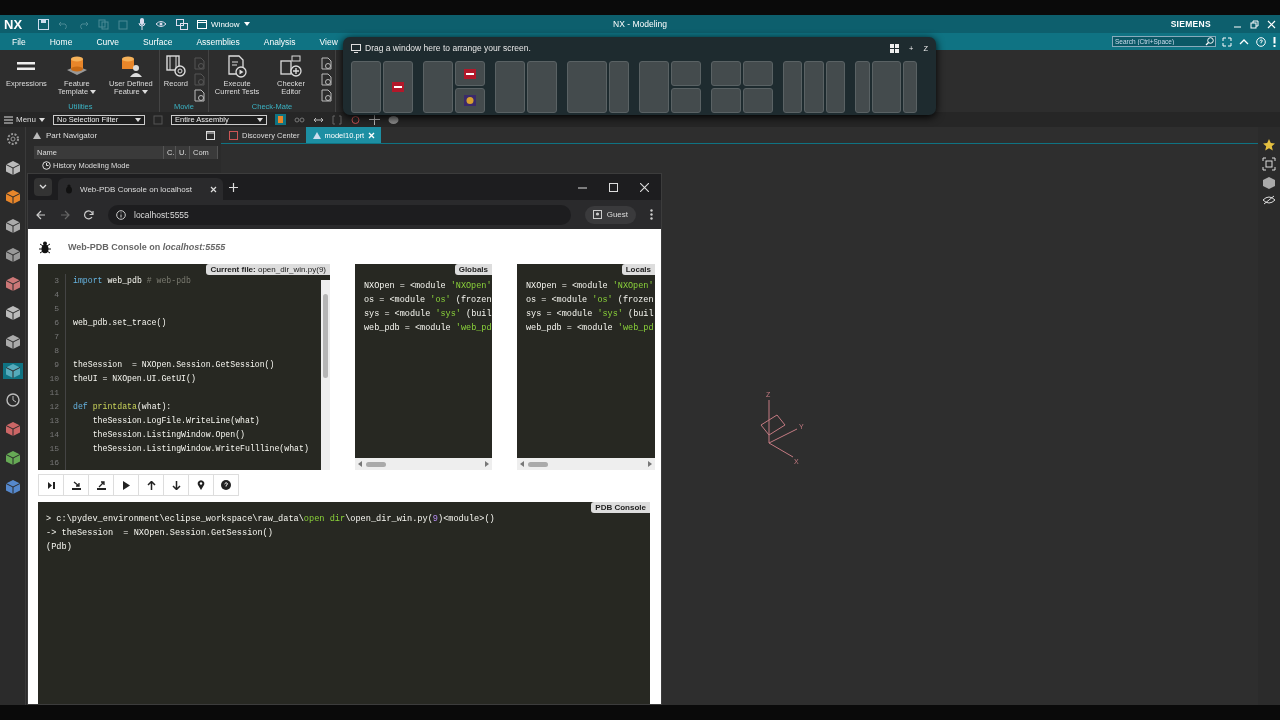 This screenshot has width=1280, height=720. Describe the element at coordinates (597, 214) in the screenshot. I see `person-icon` at that location.